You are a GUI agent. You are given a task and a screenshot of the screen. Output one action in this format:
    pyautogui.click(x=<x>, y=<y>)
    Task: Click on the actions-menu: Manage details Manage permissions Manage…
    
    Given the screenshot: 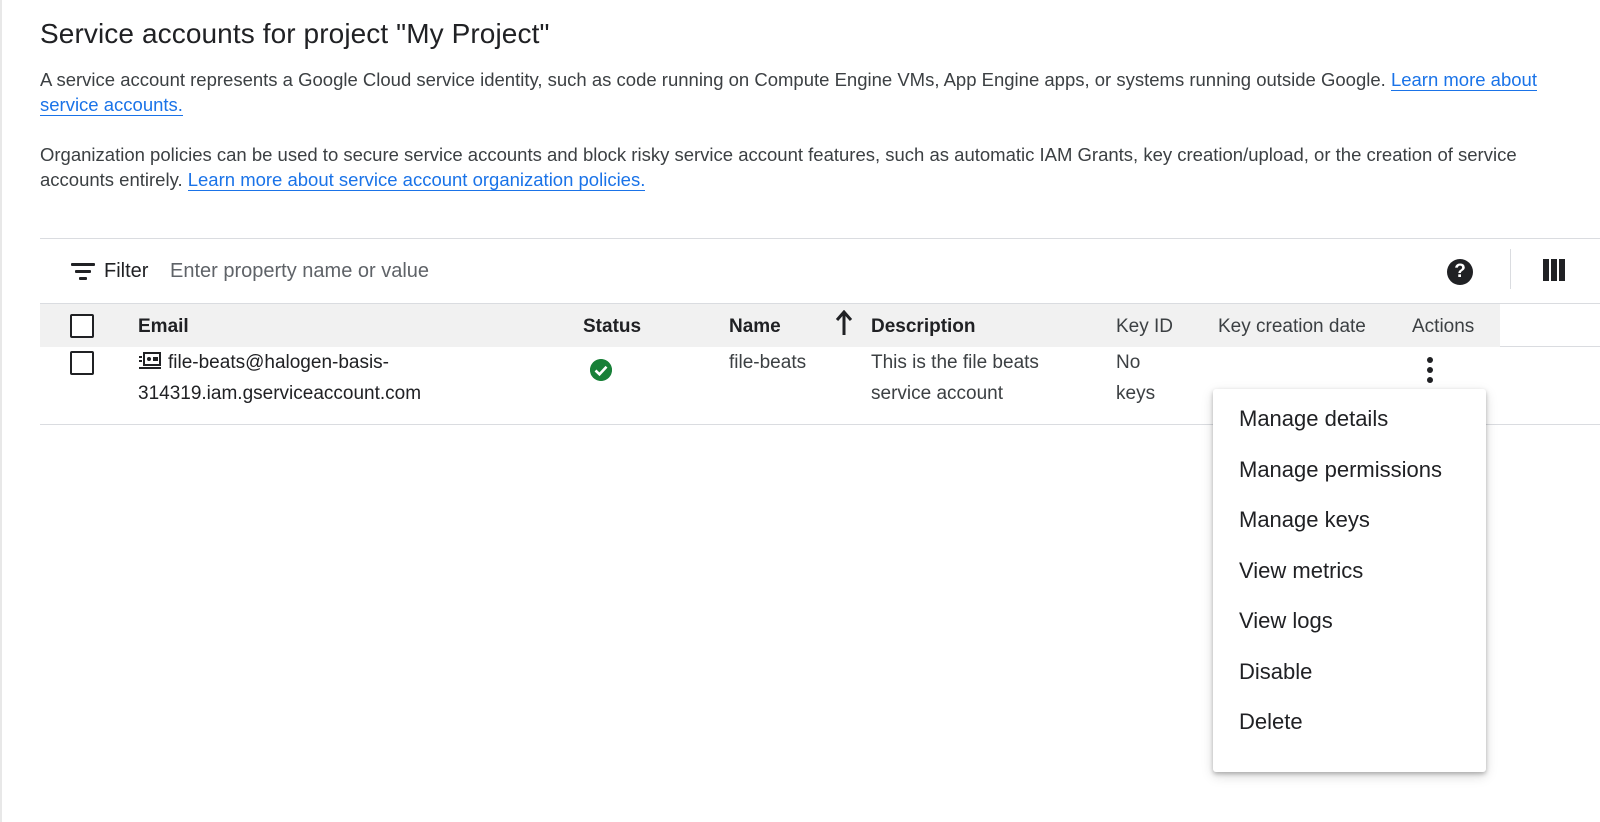 What is the action you would take?
    pyautogui.click(x=1349, y=580)
    